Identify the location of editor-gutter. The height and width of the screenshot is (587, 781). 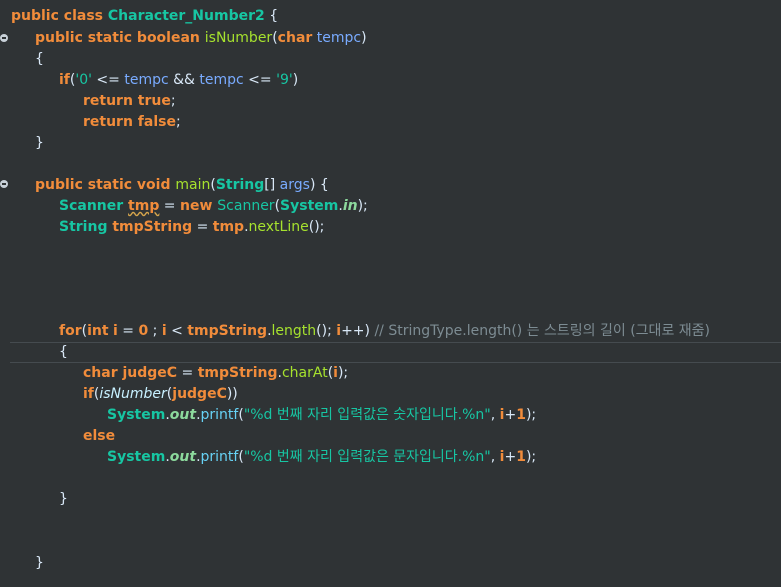
(5, 293).